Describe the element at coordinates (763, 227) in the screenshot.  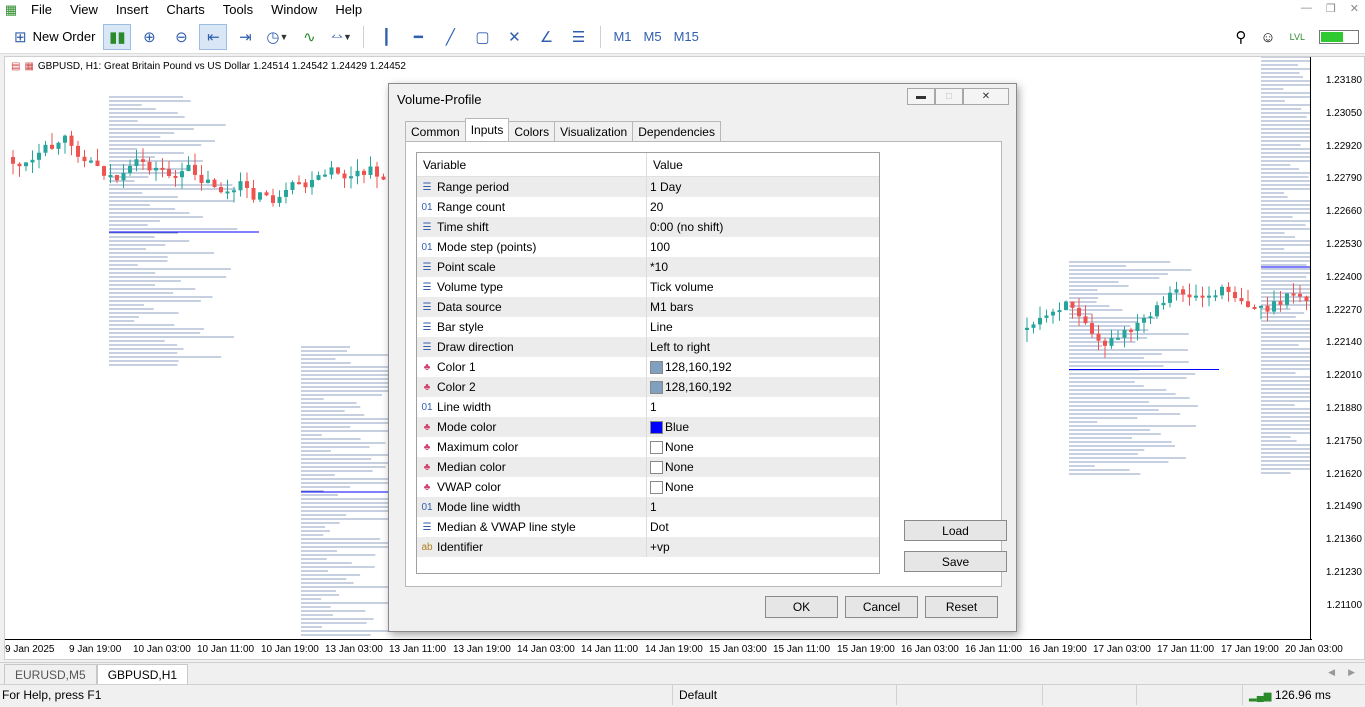
I see `input-value-cell: 0:00 (no shift)` at that location.